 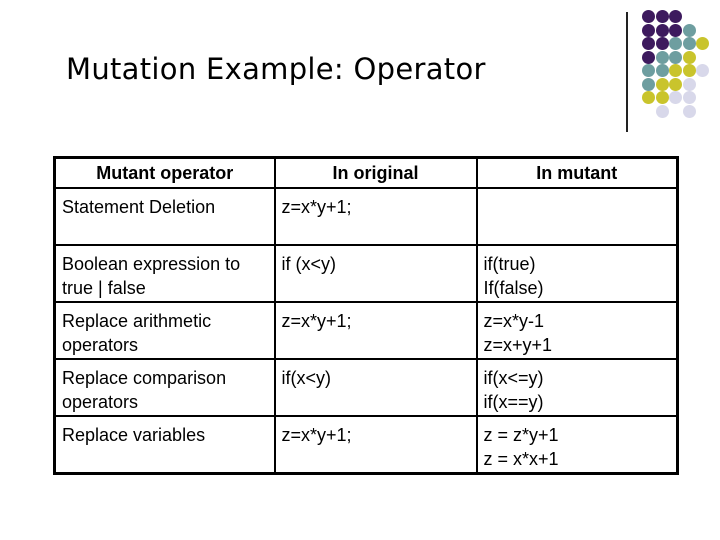 I want to click on operator-cell-line: Replace arithmetic, so click(x=137, y=321).